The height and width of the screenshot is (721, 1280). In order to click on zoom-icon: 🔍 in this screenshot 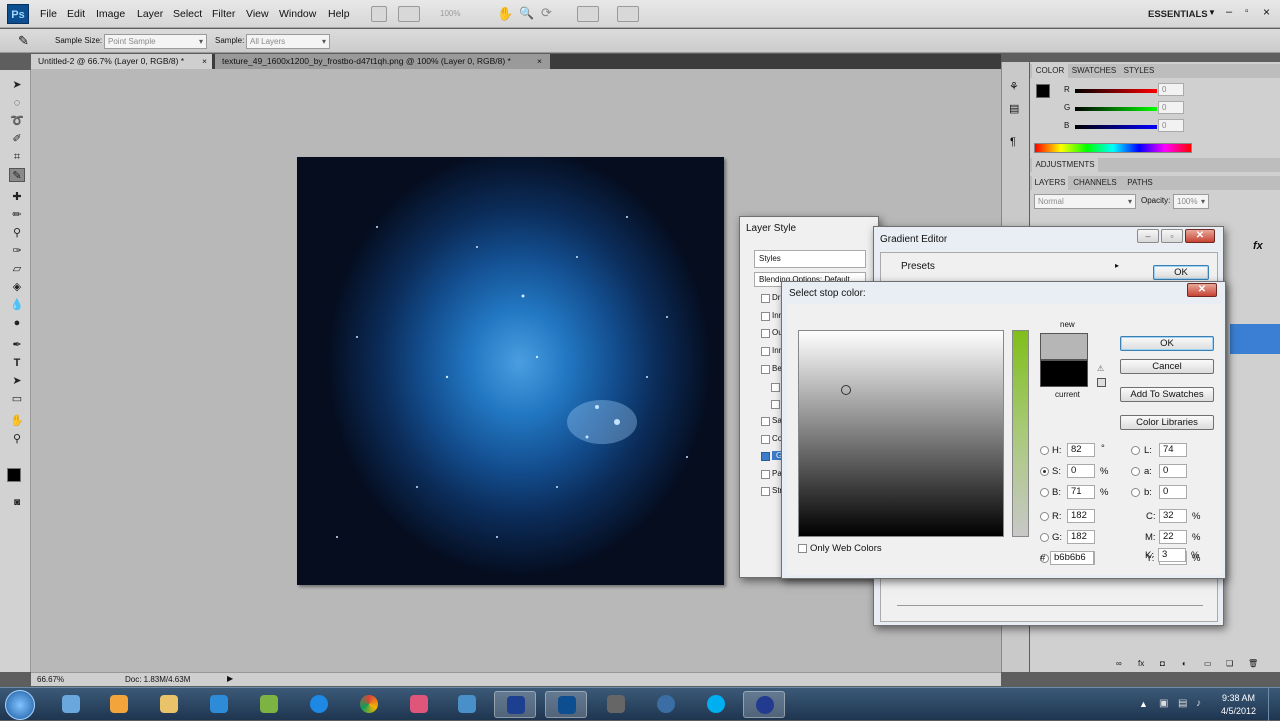, I will do `click(526, 13)`.